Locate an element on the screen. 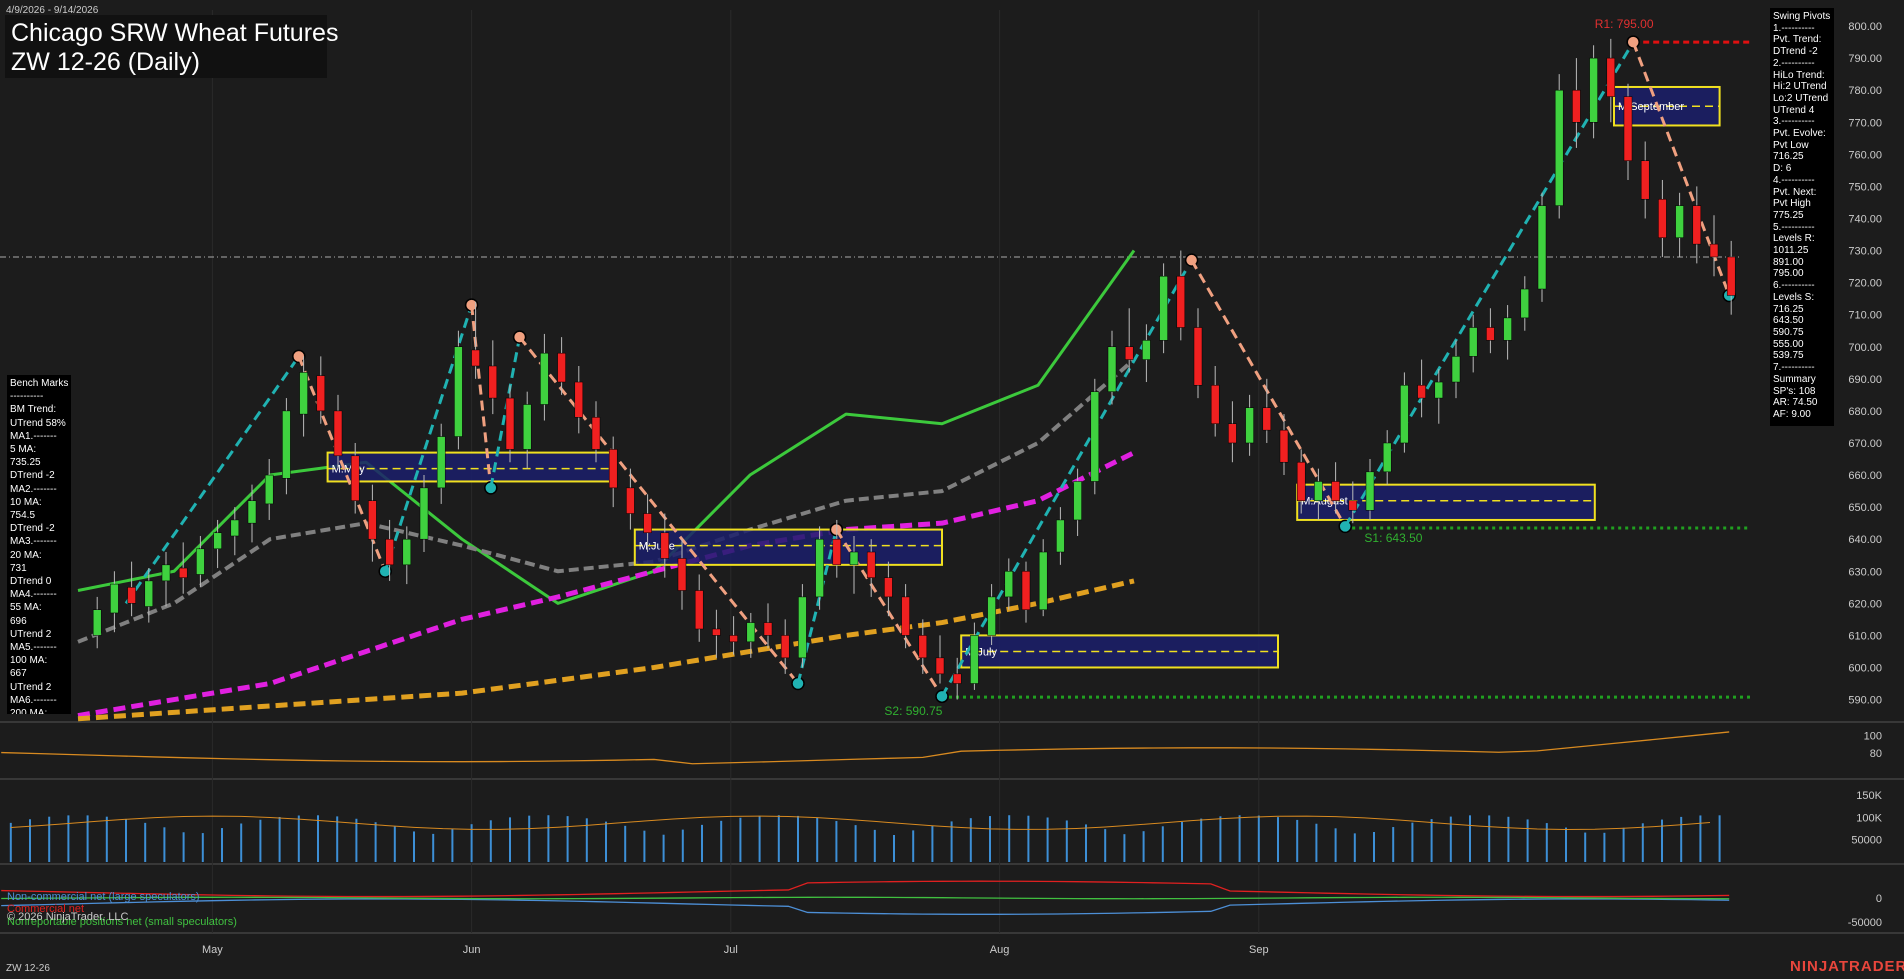 Image resolution: width=1904 pixels, height=979 pixels. price-tick-label: 700.00 is located at coordinates (1865, 348).